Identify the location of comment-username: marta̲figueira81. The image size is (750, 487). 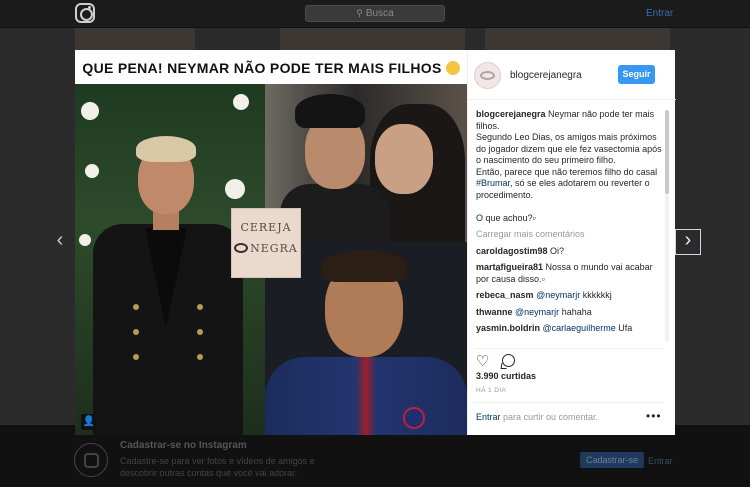
(509, 267).